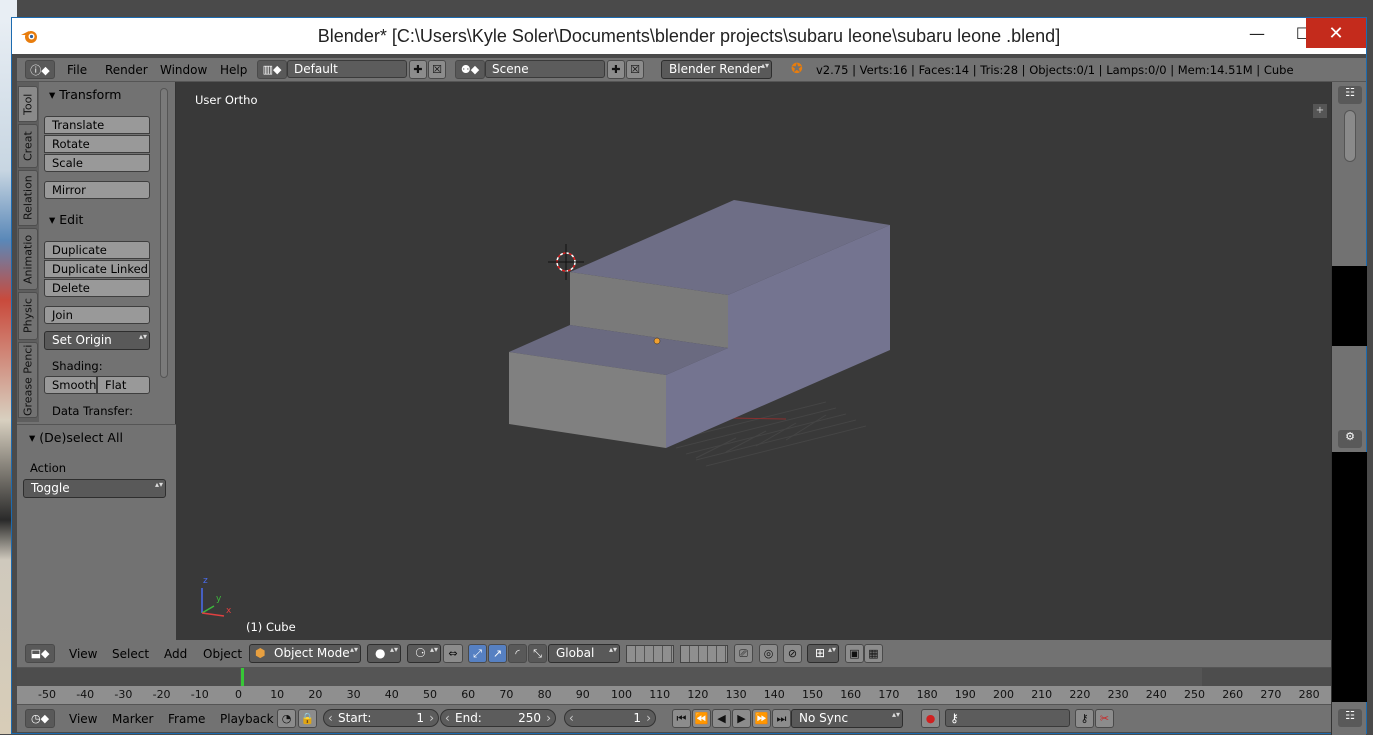 Image resolution: width=1373 pixels, height=735 pixels. Describe the element at coordinates (186, 719) in the screenshot. I see `menu-frame: Frame` at that location.